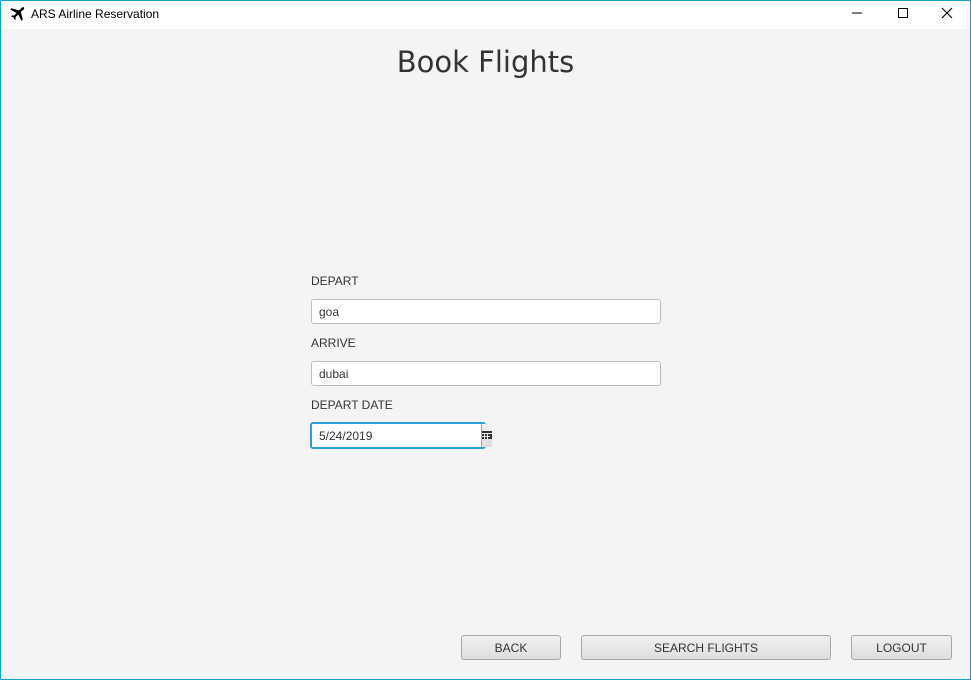 Image resolution: width=971 pixels, height=680 pixels. I want to click on window-title: ARS Airline Reservation, so click(95, 14).